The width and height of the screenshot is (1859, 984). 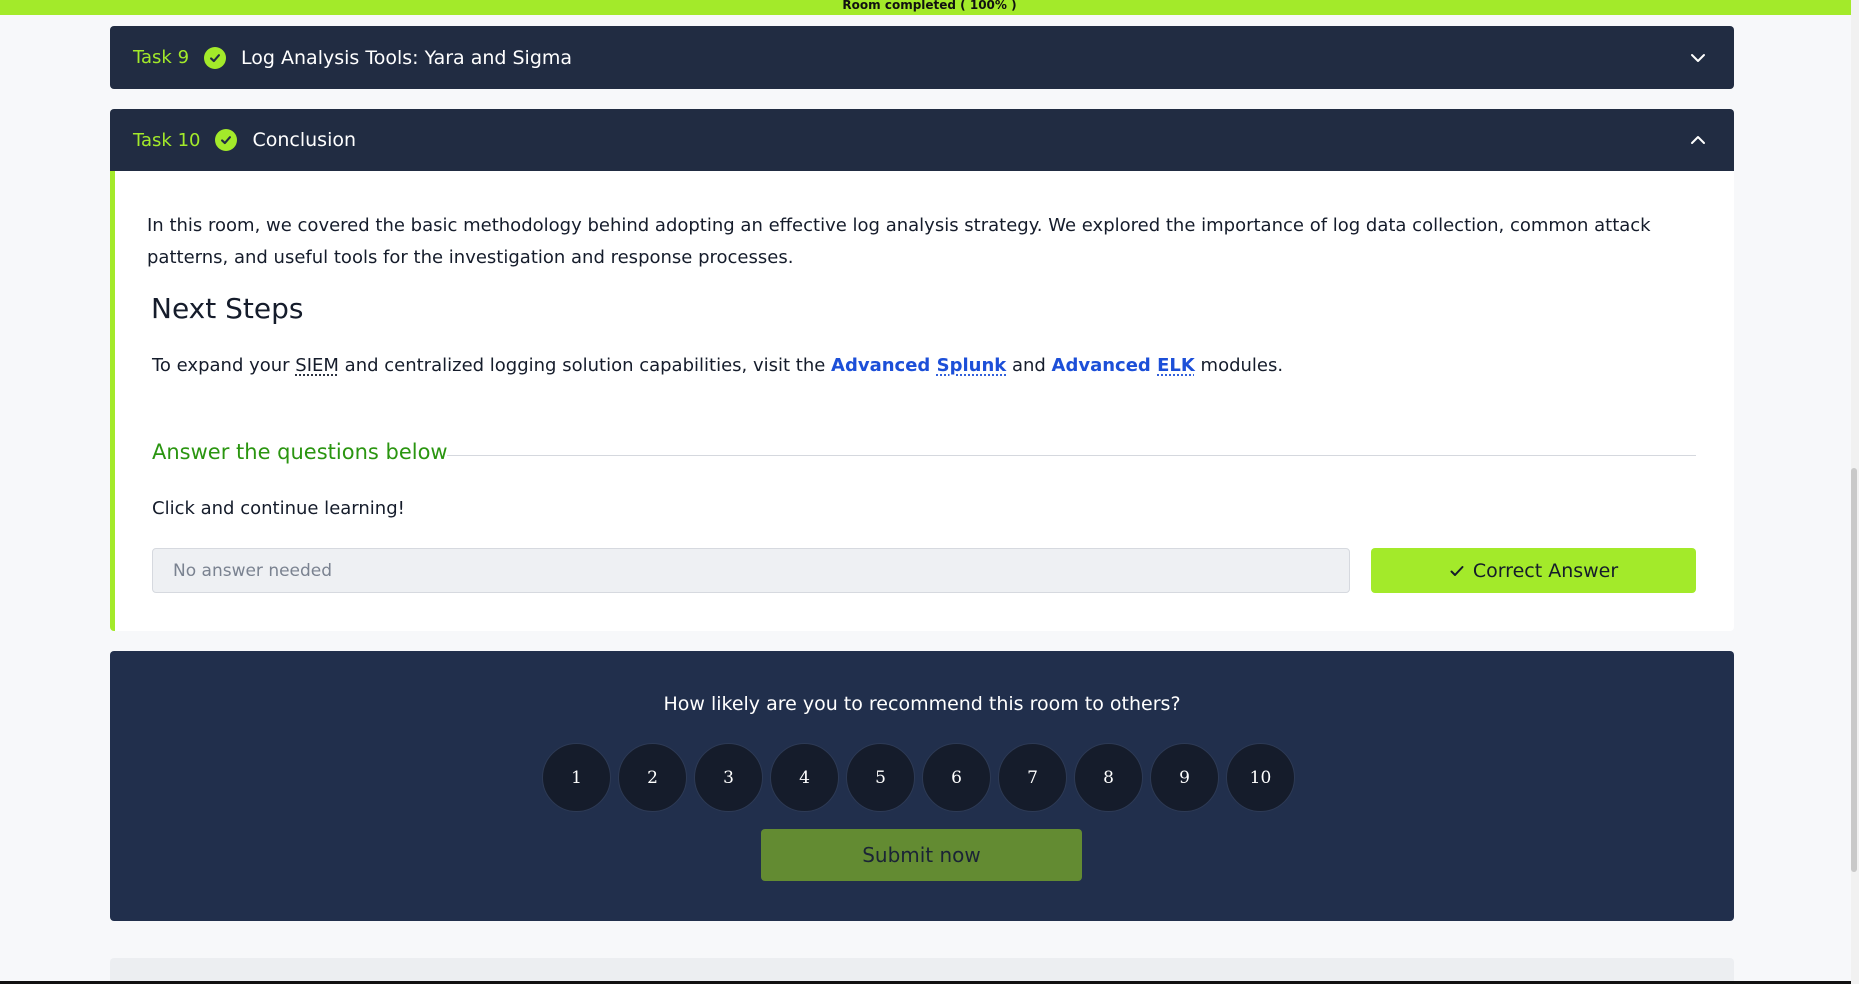 I want to click on checkmark-icon, so click(x=1457, y=570).